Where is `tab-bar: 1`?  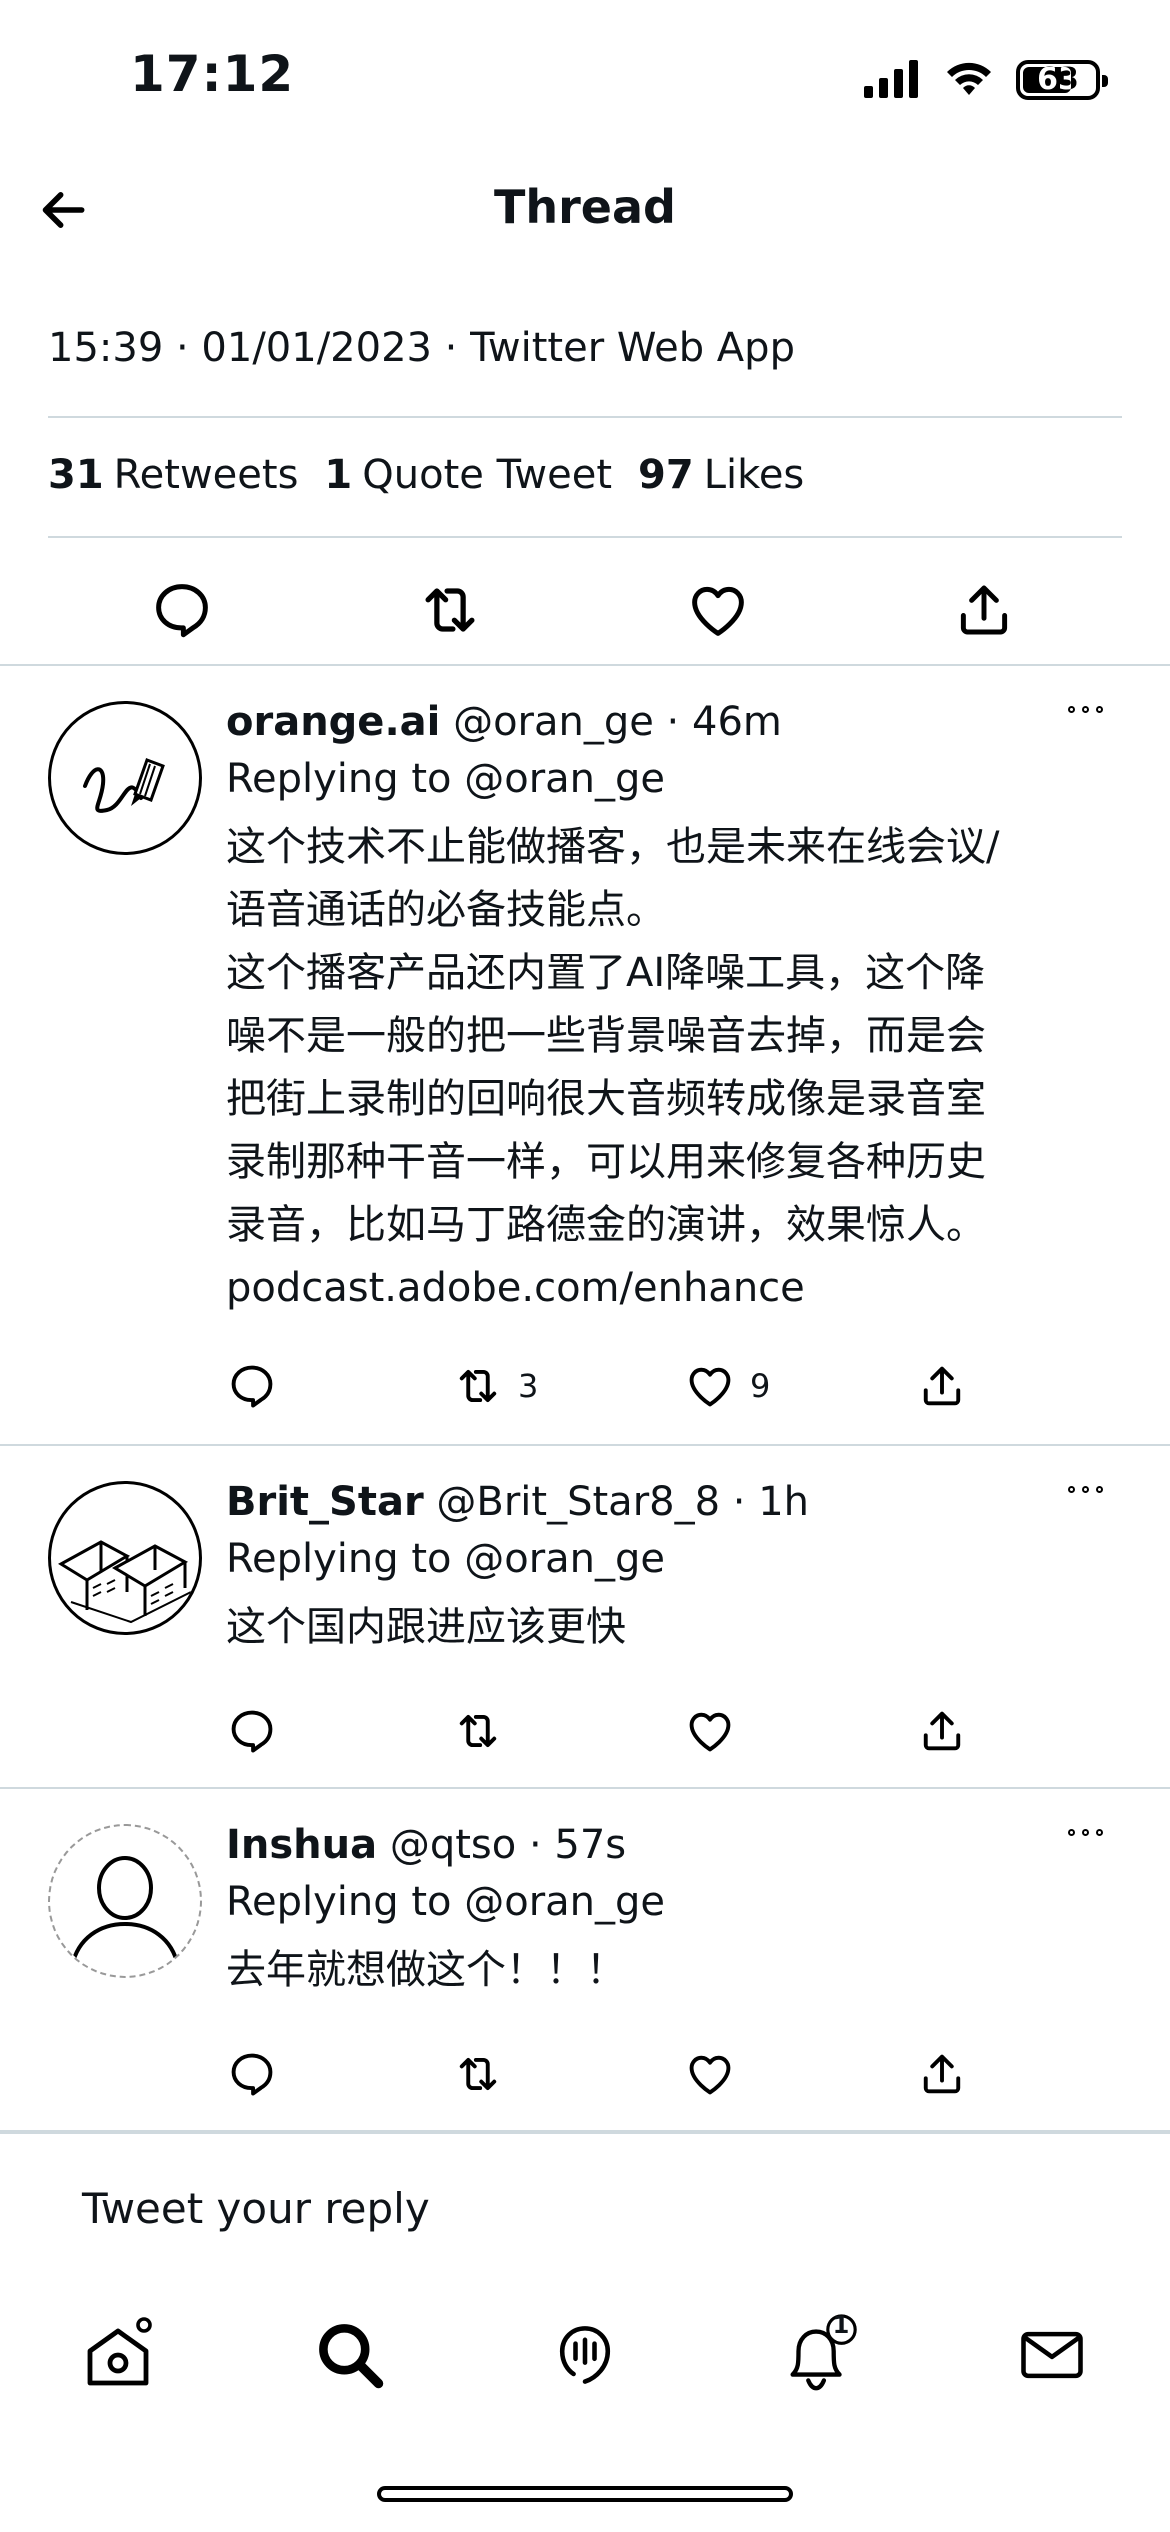
tab-bar: 1 is located at coordinates (585, 2355).